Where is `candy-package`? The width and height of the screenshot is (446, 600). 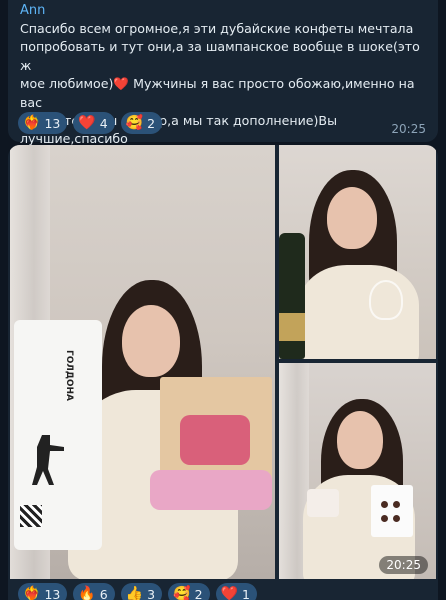
candy-package is located at coordinates (215, 440).